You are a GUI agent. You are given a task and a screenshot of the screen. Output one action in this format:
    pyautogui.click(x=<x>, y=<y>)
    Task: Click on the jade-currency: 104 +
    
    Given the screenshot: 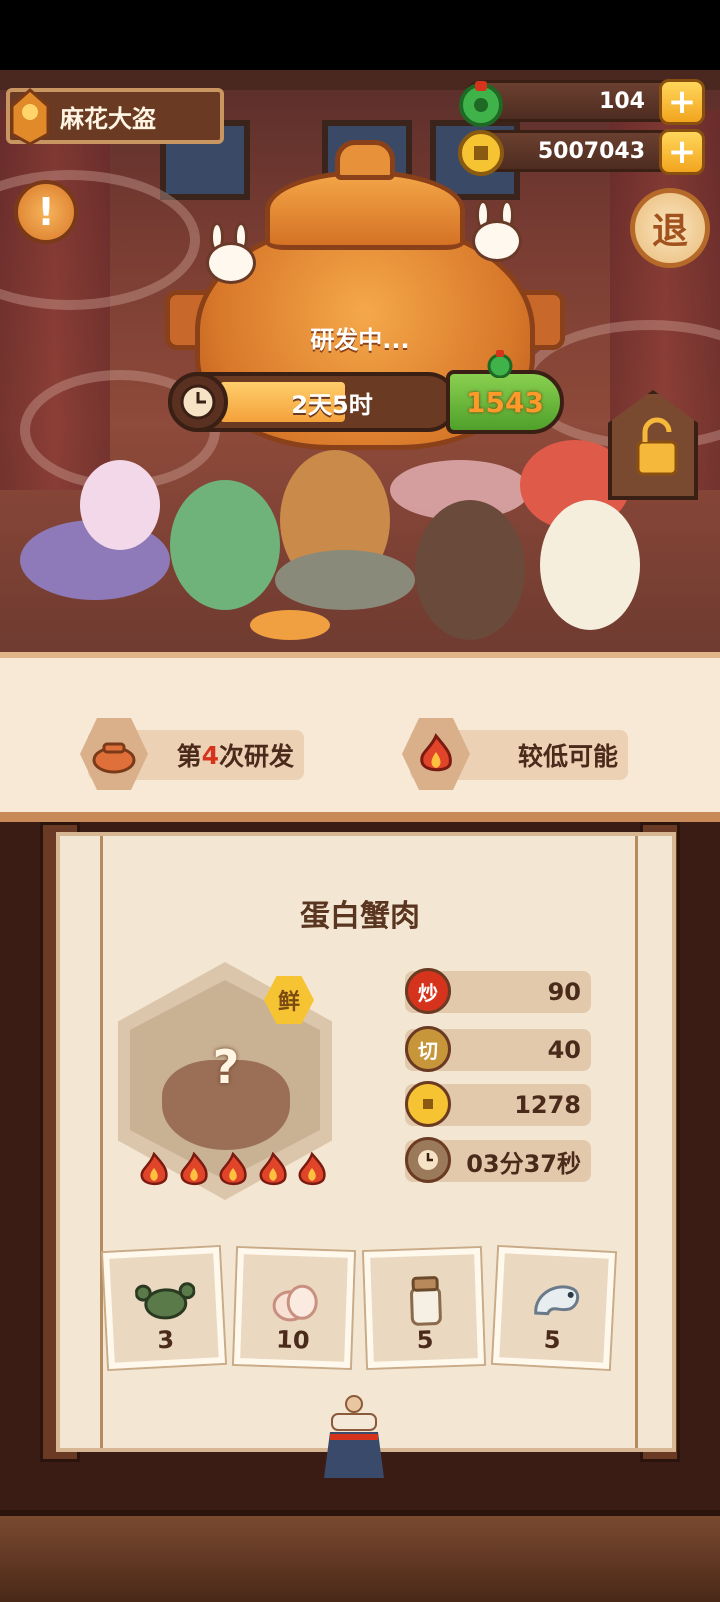 What is the action you would take?
    pyautogui.click(x=582, y=103)
    